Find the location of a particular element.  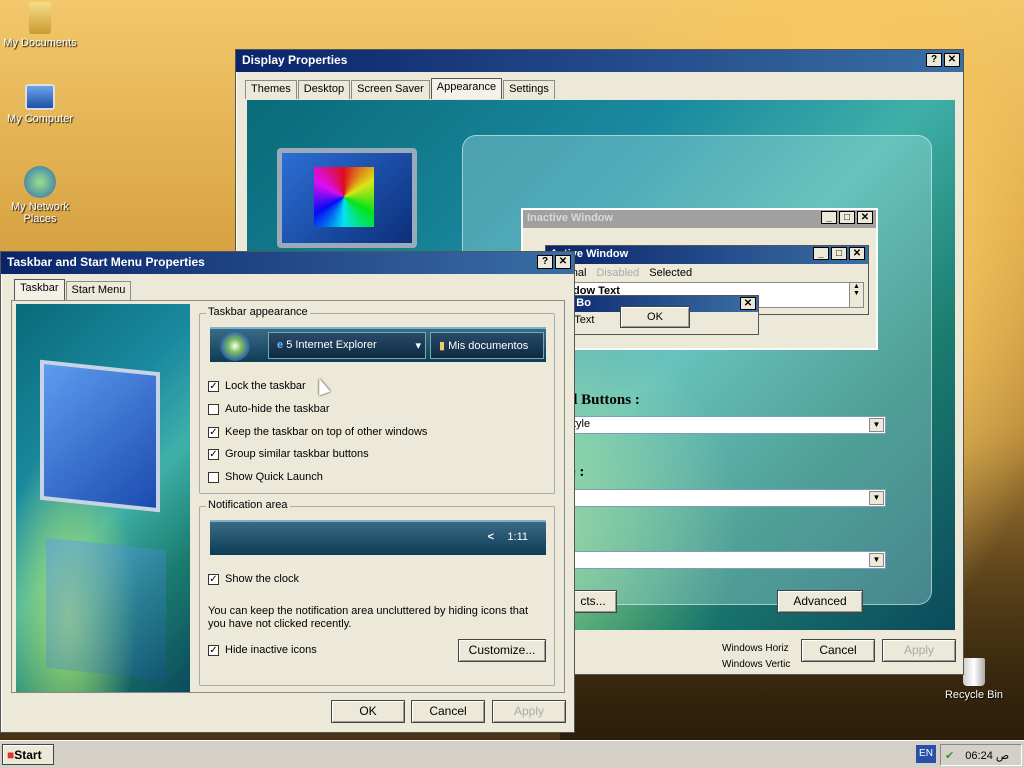

tab-themes: Themes is located at coordinates (271, 89).